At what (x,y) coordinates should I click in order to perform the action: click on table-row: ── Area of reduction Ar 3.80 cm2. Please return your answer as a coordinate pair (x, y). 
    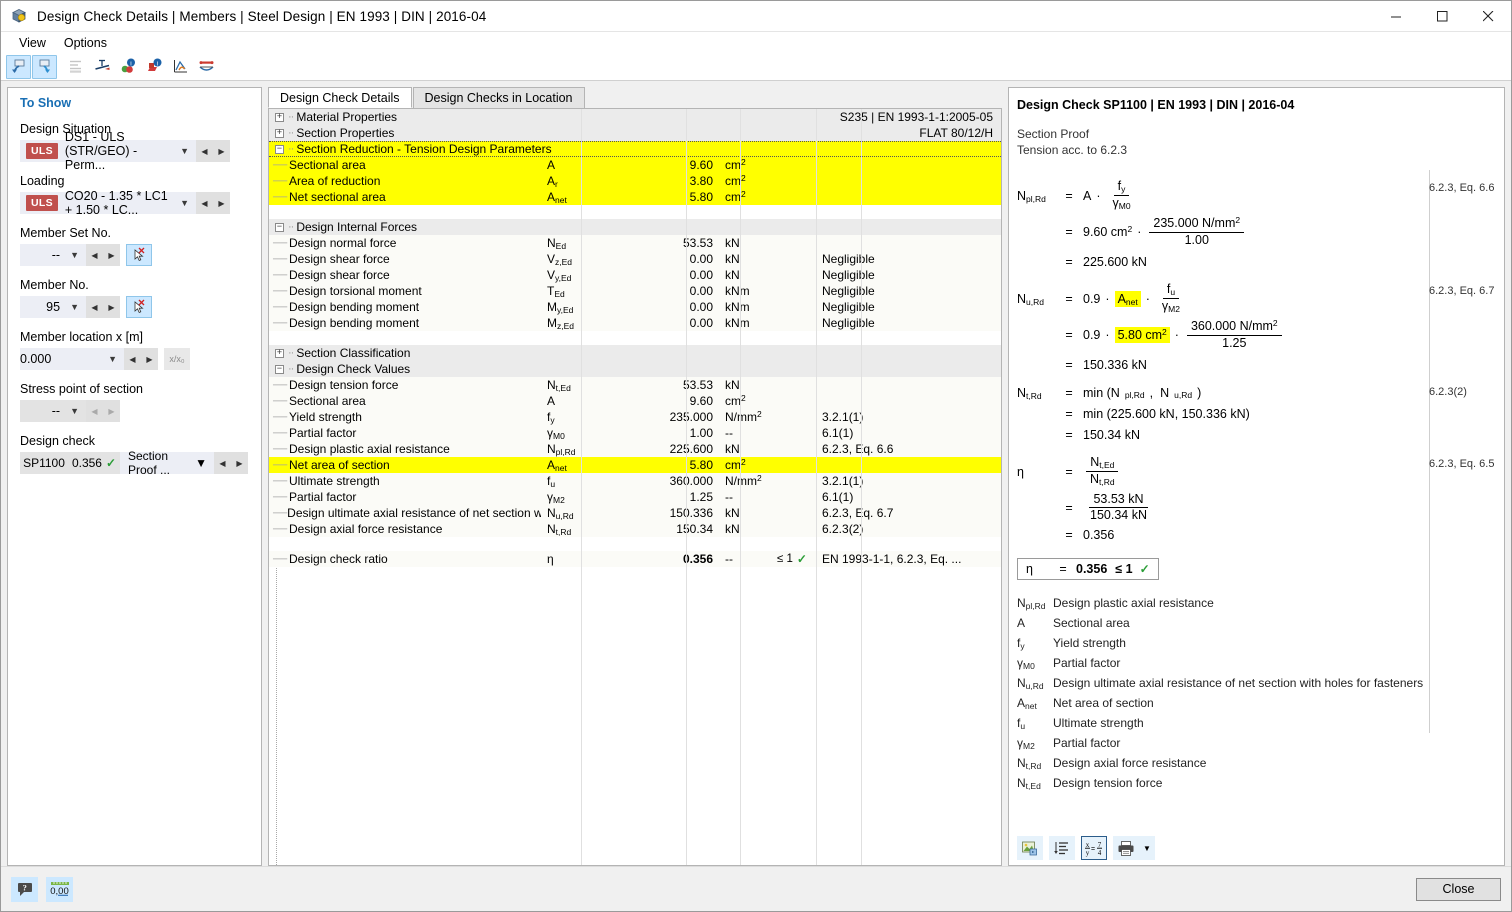
    Looking at the image, I should click on (635, 181).